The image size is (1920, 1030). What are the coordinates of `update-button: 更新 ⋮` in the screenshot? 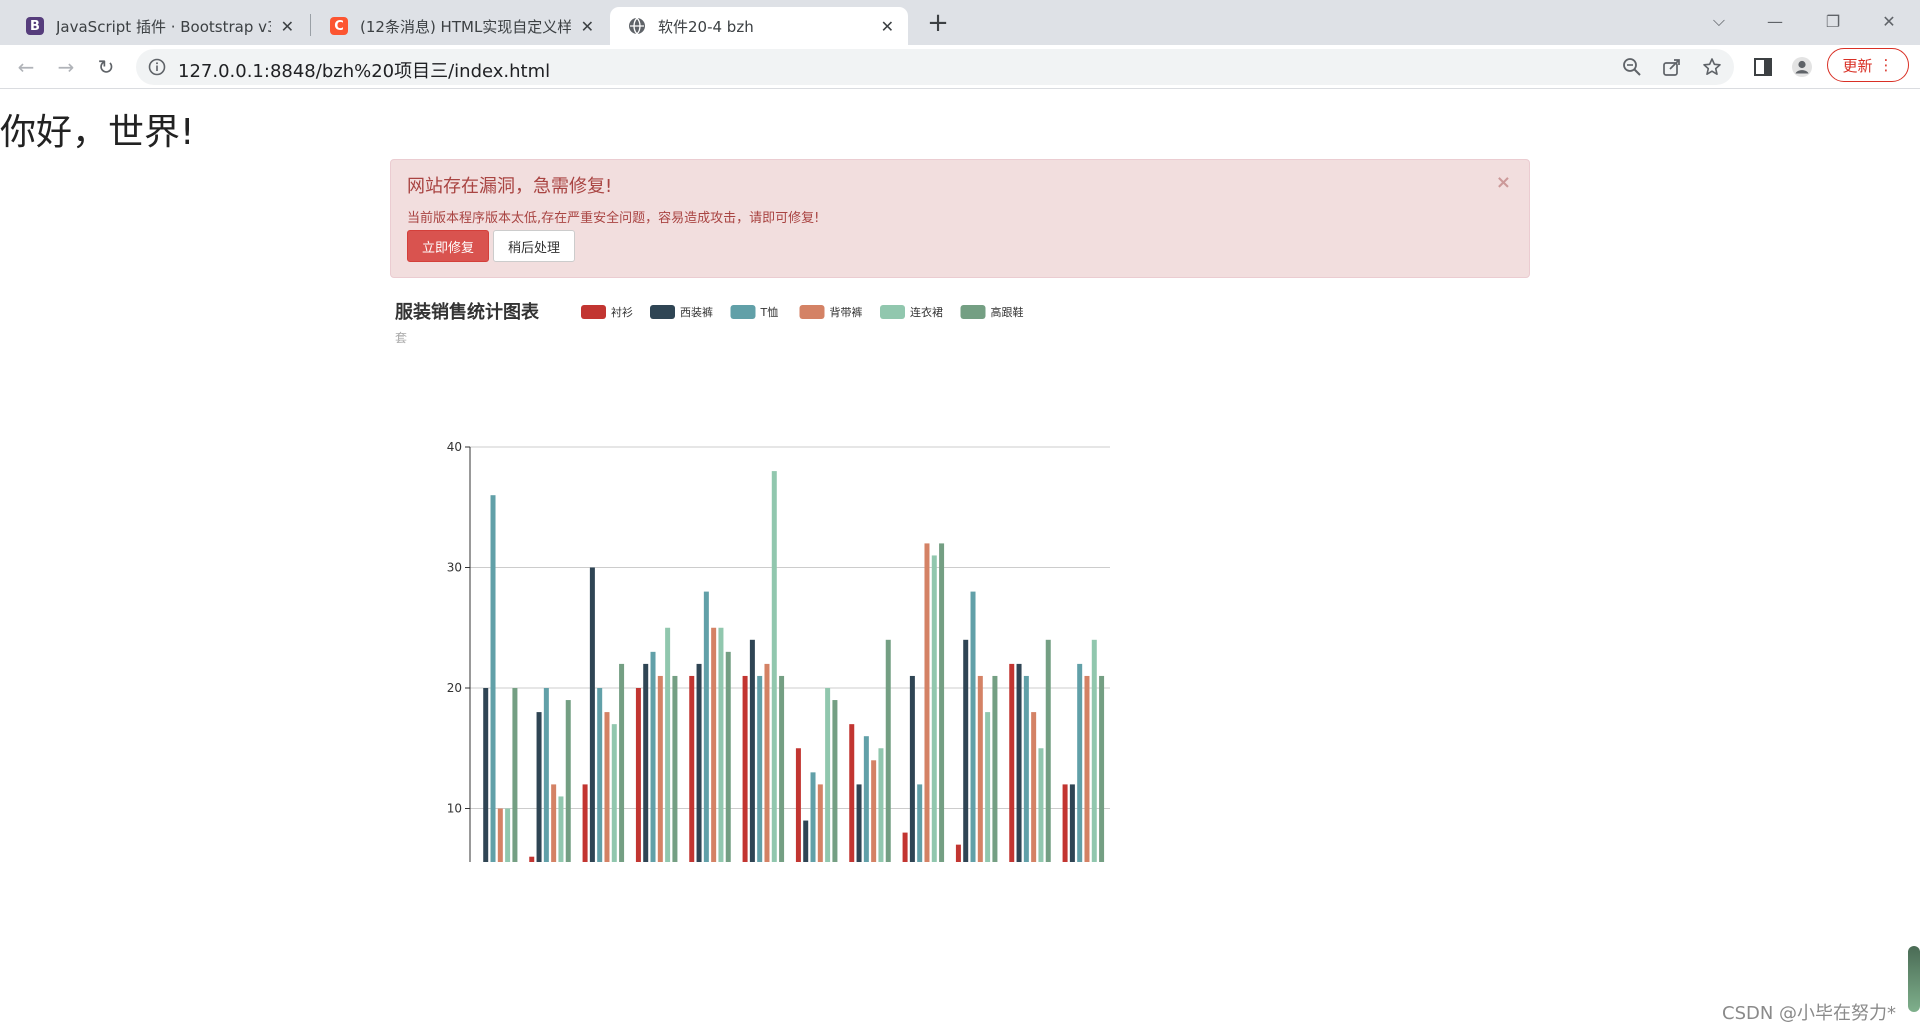 It's located at (1868, 65).